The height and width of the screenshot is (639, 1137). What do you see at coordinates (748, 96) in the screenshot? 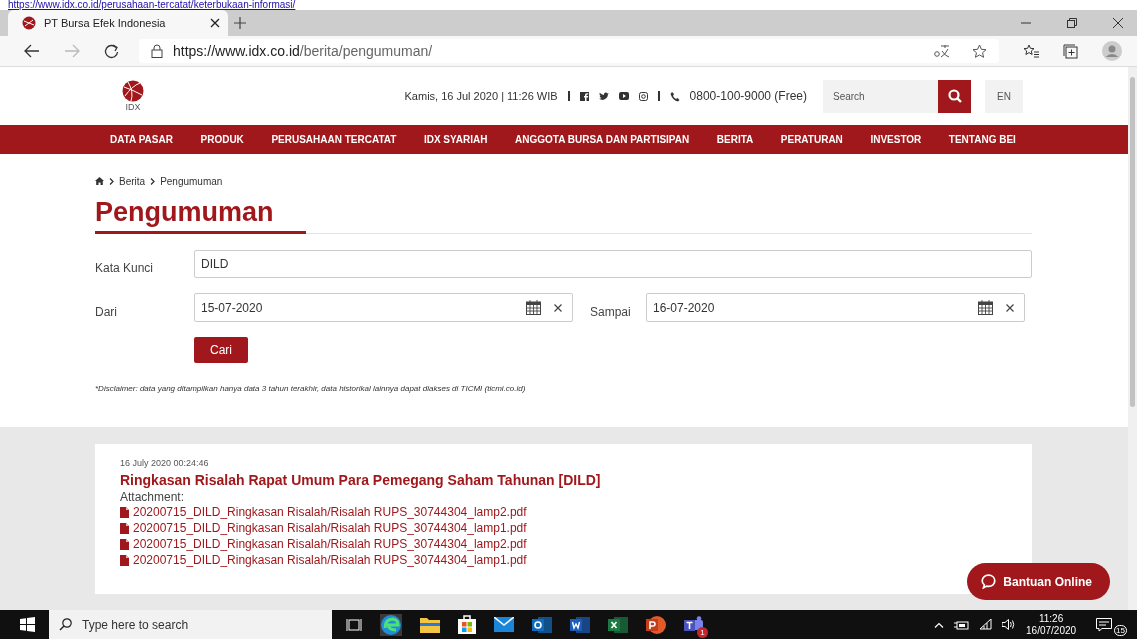
I see `phone-number: 0800-100-9000 (Free)` at bounding box center [748, 96].